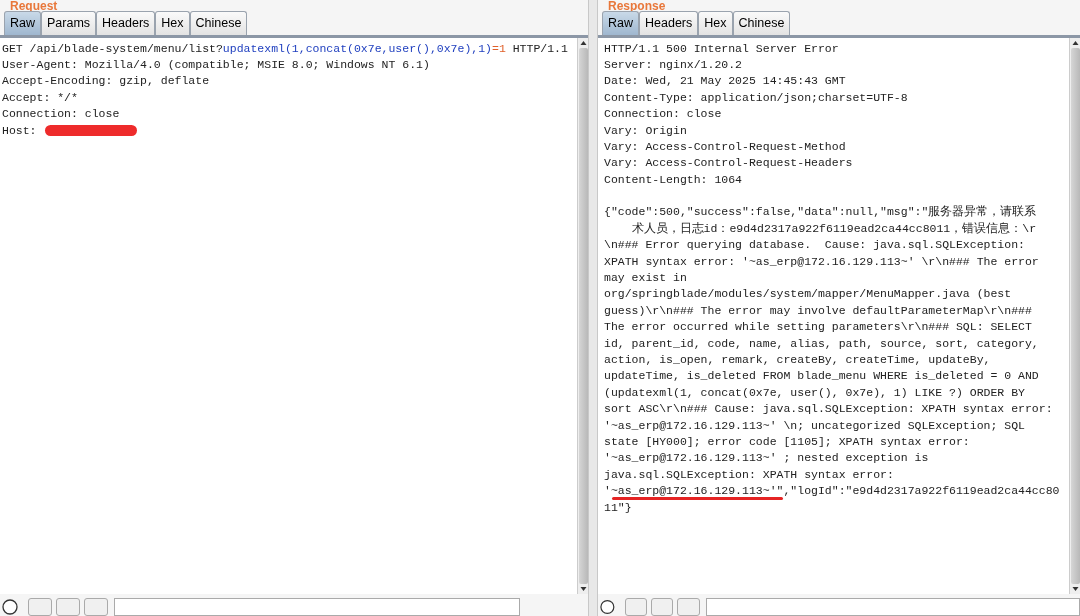 The width and height of the screenshot is (1080, 616). I want to click on code-text: '~as_erp@172.16.129.113~', so click(690, 491).